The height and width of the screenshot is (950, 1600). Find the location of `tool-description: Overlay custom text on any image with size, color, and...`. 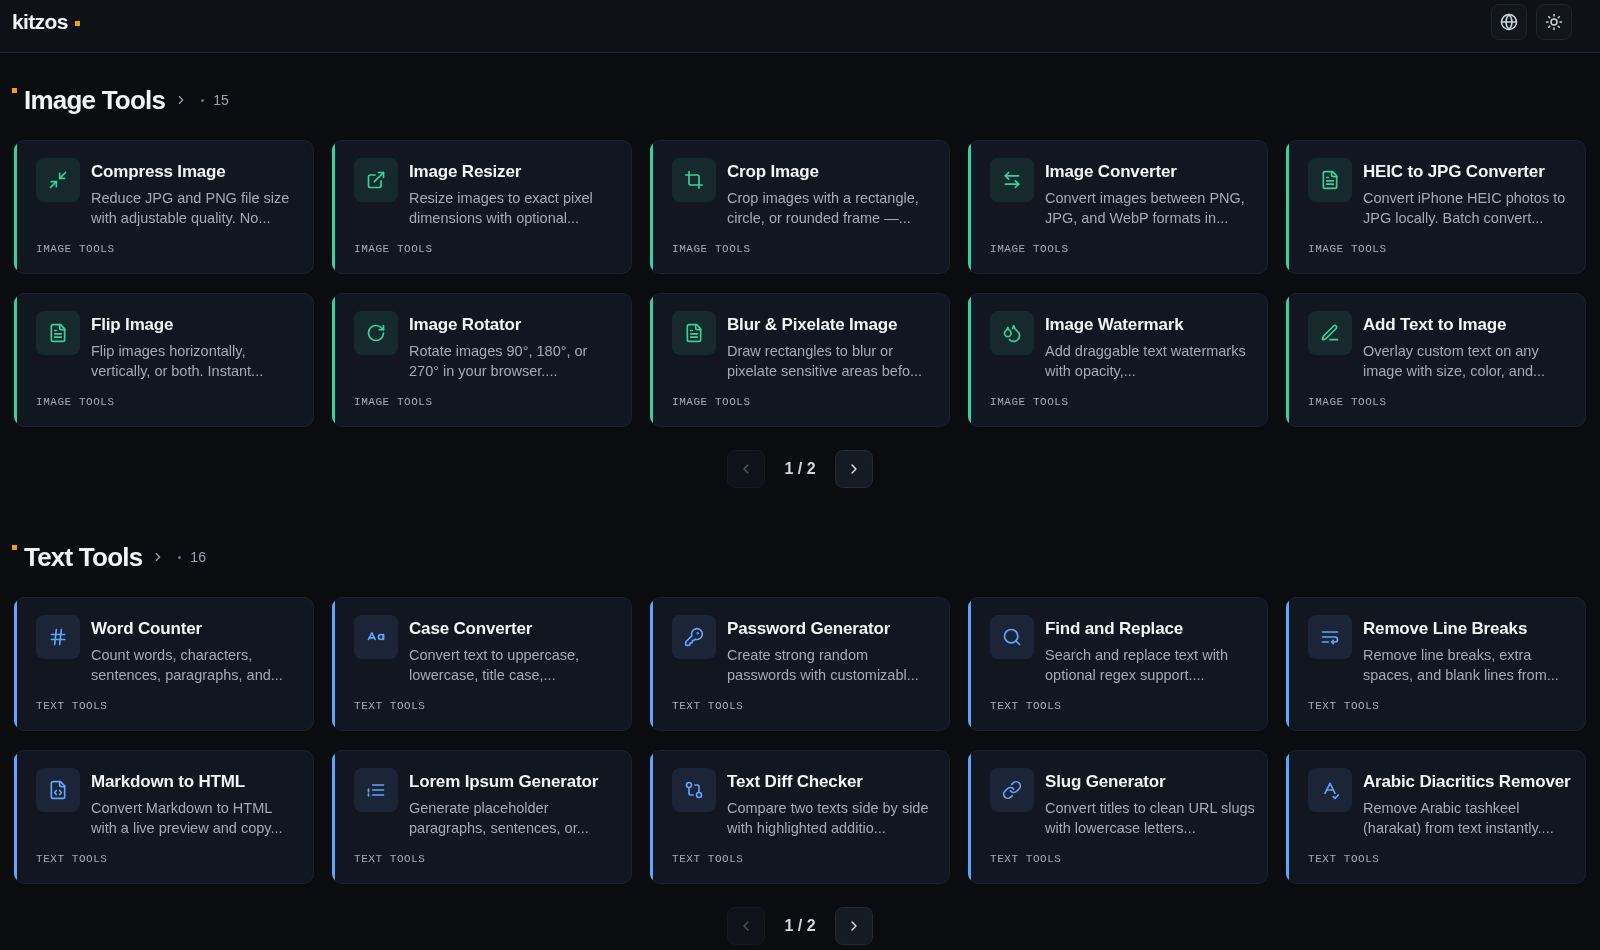

tool-description: Overlay custom text on any image with size, color, and... is located at coordinates (1455, 361).